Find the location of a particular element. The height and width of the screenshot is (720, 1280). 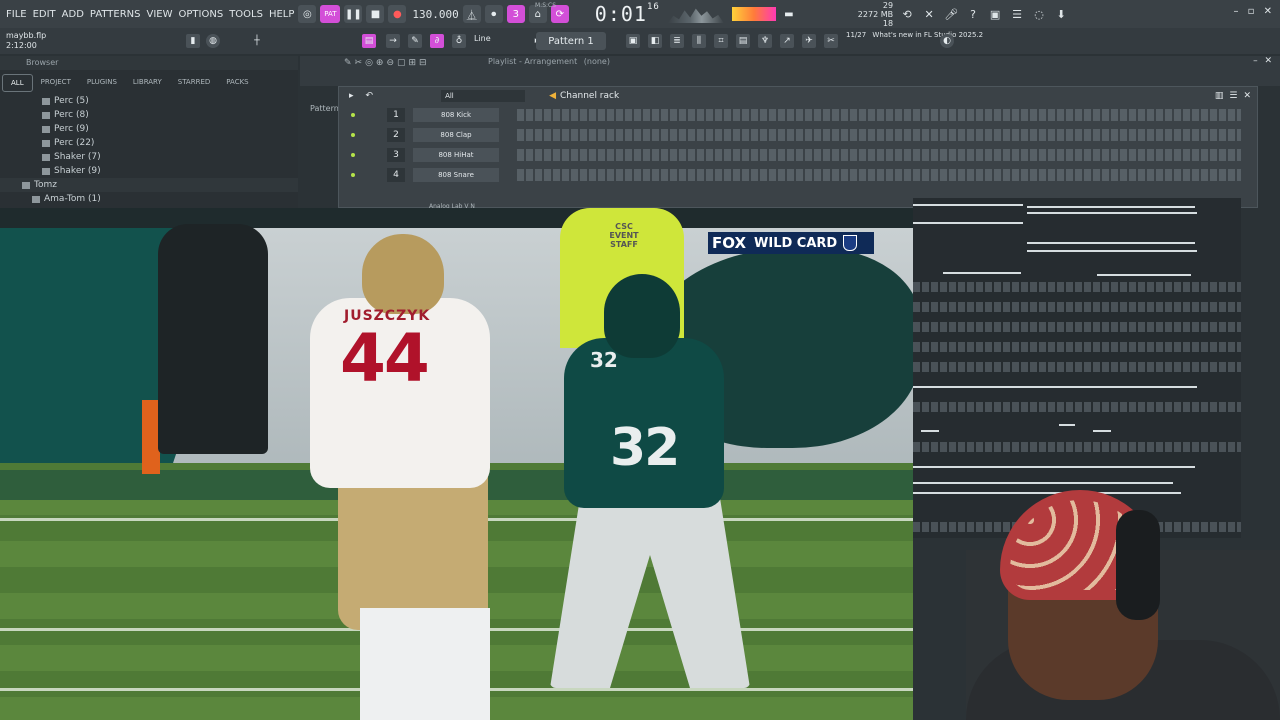

draw-icon: ✎ is located at coordinates (415, 41).